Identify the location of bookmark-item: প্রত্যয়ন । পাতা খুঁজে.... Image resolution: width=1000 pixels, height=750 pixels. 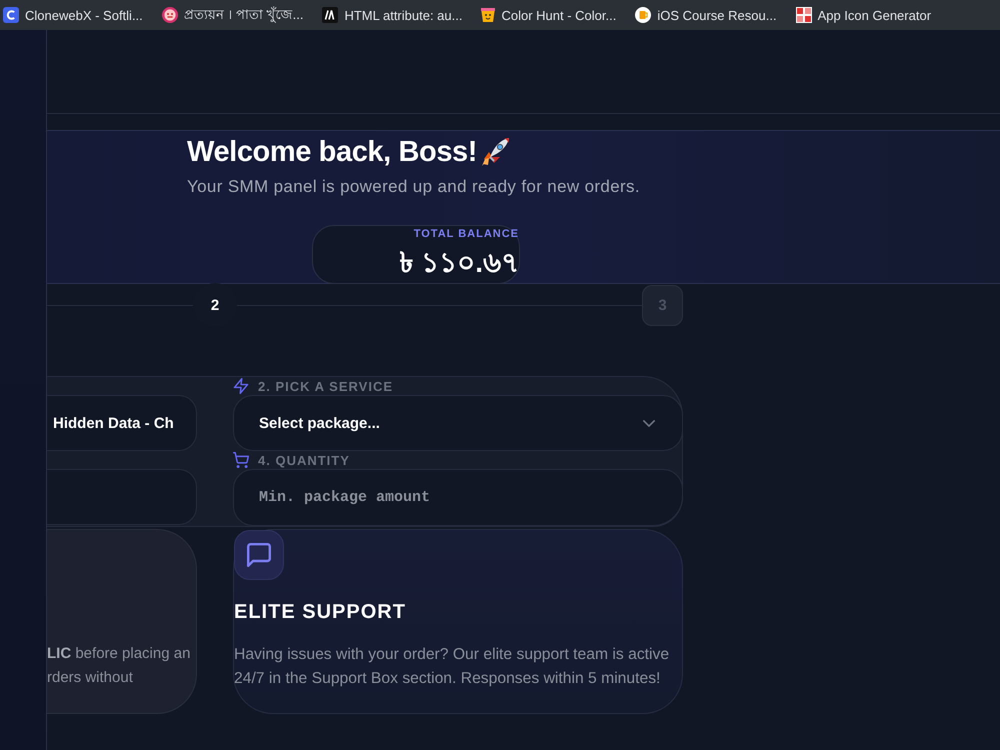
(233, 15).